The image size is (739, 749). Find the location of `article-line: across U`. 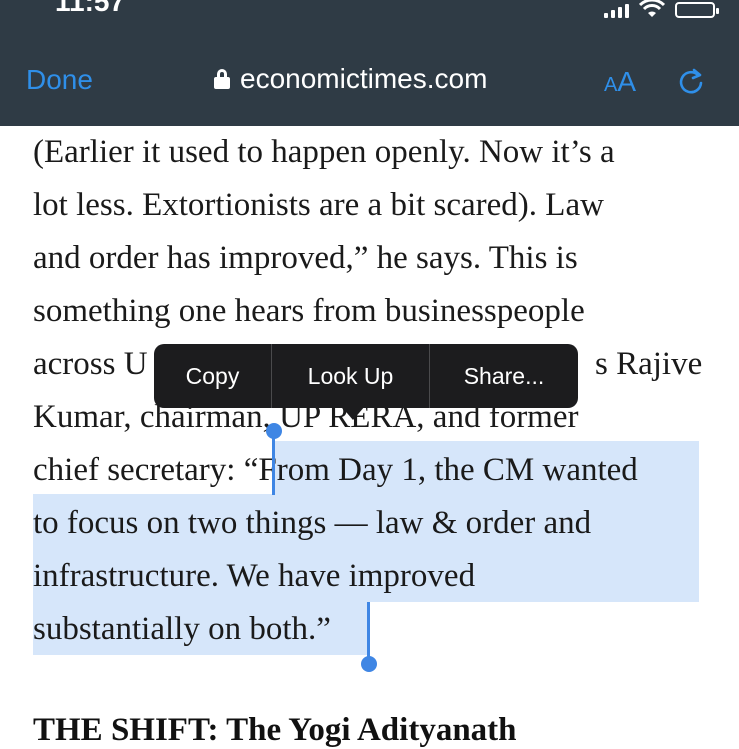

article-line: across U is located at coordinates (90, 364).